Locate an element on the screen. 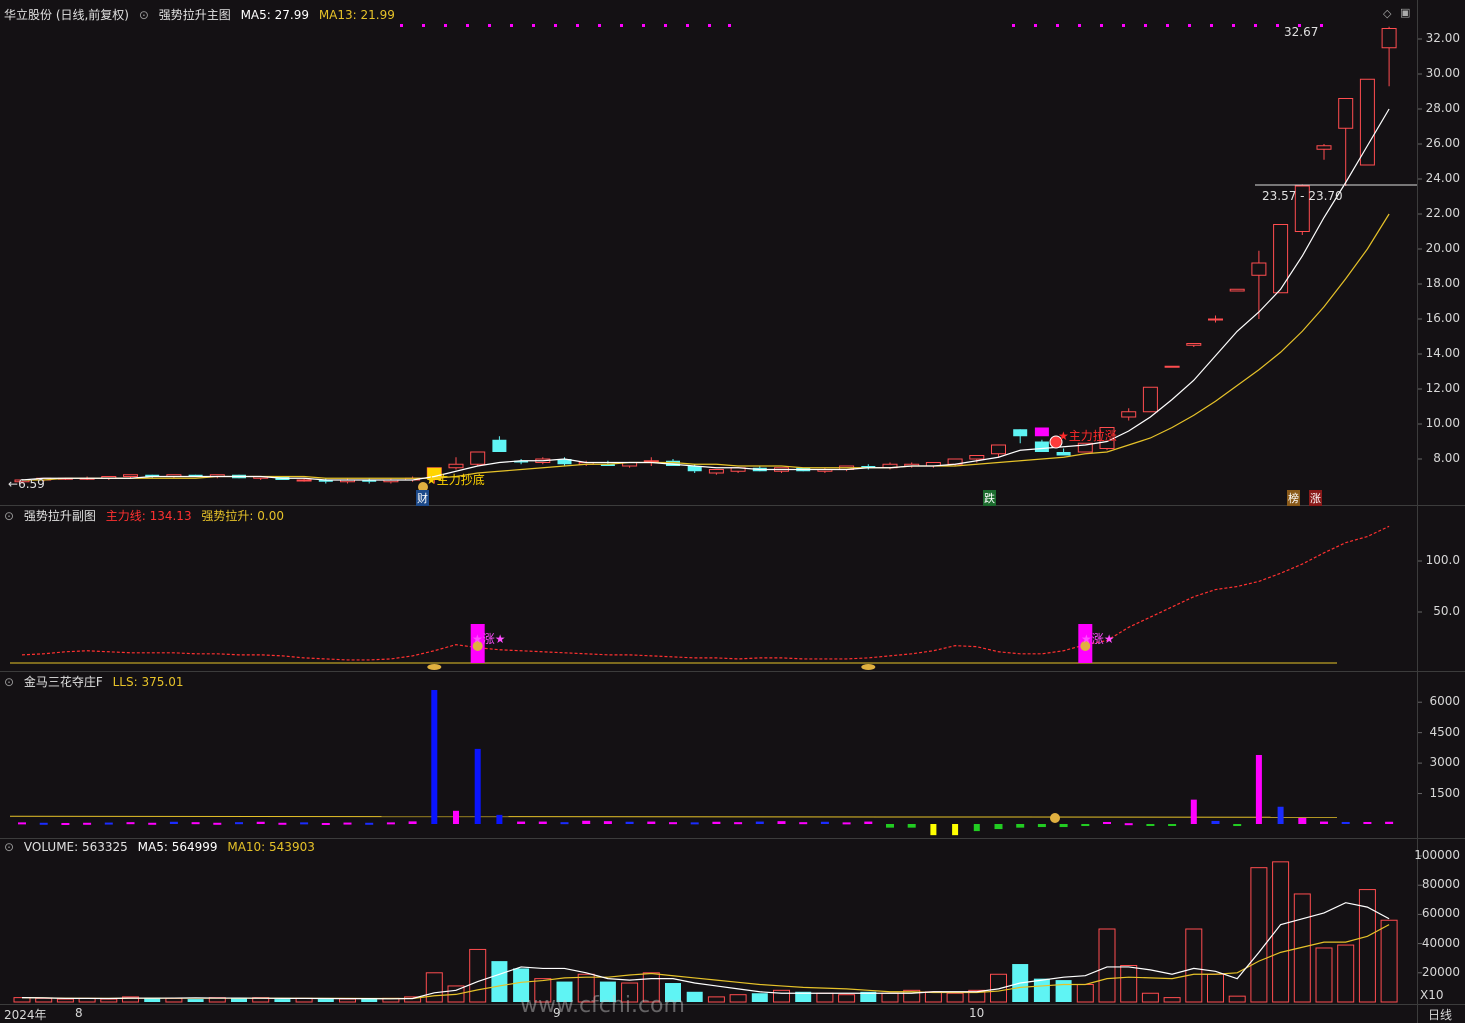 This screenshot has height=1023, width=1465. sub2-header: ⊙ 金马三花夺庄F LLS: 375.01 is located at coordinates (96, 681).